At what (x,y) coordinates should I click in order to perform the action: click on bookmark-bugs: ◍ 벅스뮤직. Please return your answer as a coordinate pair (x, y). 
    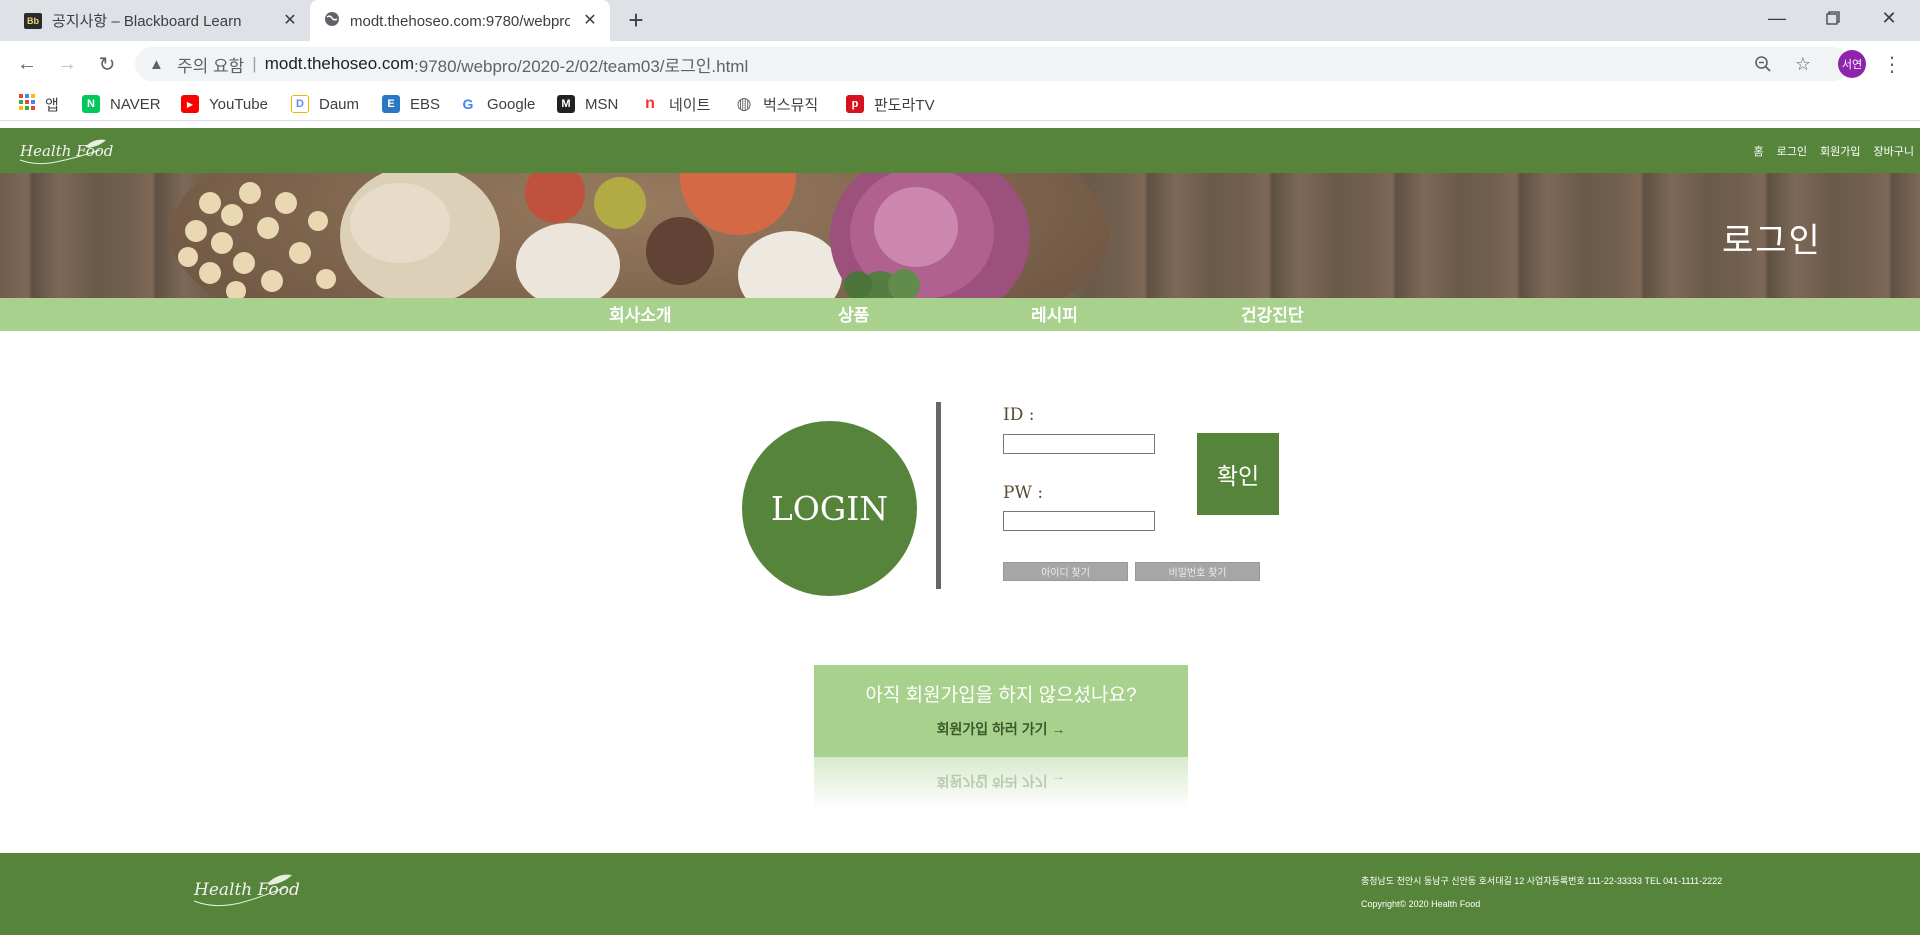
    Looking at the image, I should click on (776, 104).